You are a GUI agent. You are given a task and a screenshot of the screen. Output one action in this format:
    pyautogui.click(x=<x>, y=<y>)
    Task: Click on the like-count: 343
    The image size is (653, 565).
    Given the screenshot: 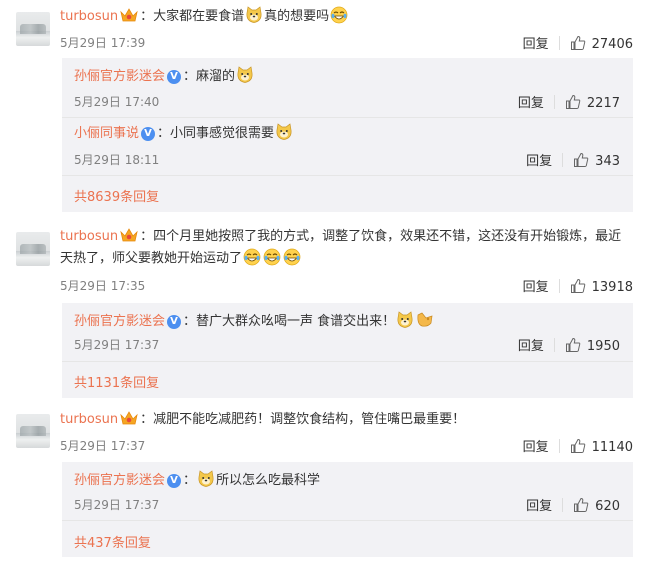 What is the action you would take?
    pyautogui.click(x=607, y=161)
    